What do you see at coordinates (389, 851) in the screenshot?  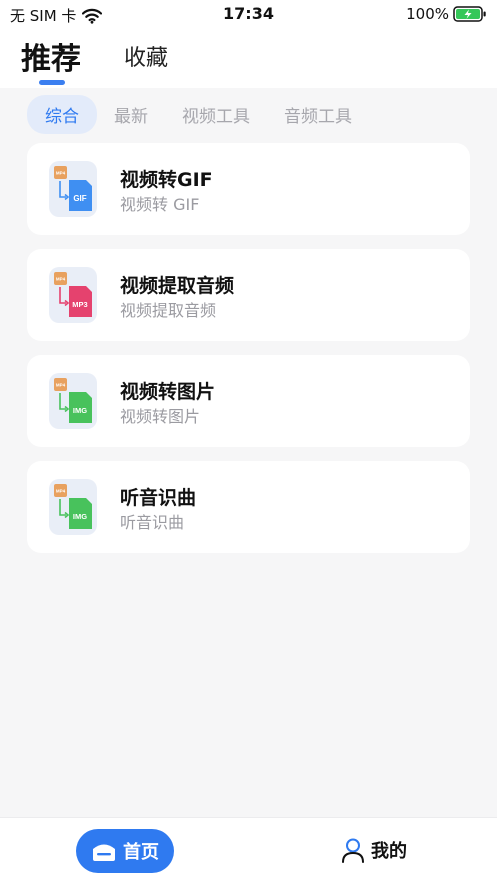 I see `tab-mine-label: 我的` at bounding box center [389, 851].